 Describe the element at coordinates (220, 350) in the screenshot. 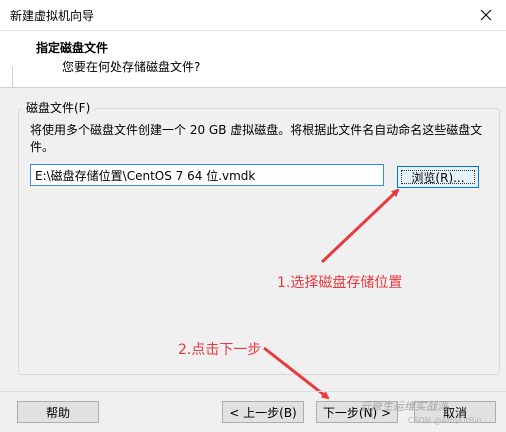

I see `annotation-step-2: 2.点击下一步` at that location.